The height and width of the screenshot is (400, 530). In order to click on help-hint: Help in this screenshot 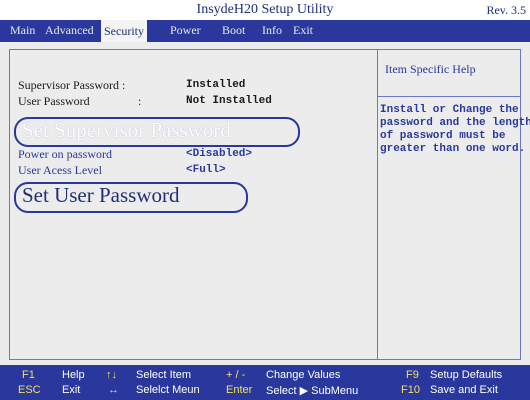, I will do `click(73, 375)`.